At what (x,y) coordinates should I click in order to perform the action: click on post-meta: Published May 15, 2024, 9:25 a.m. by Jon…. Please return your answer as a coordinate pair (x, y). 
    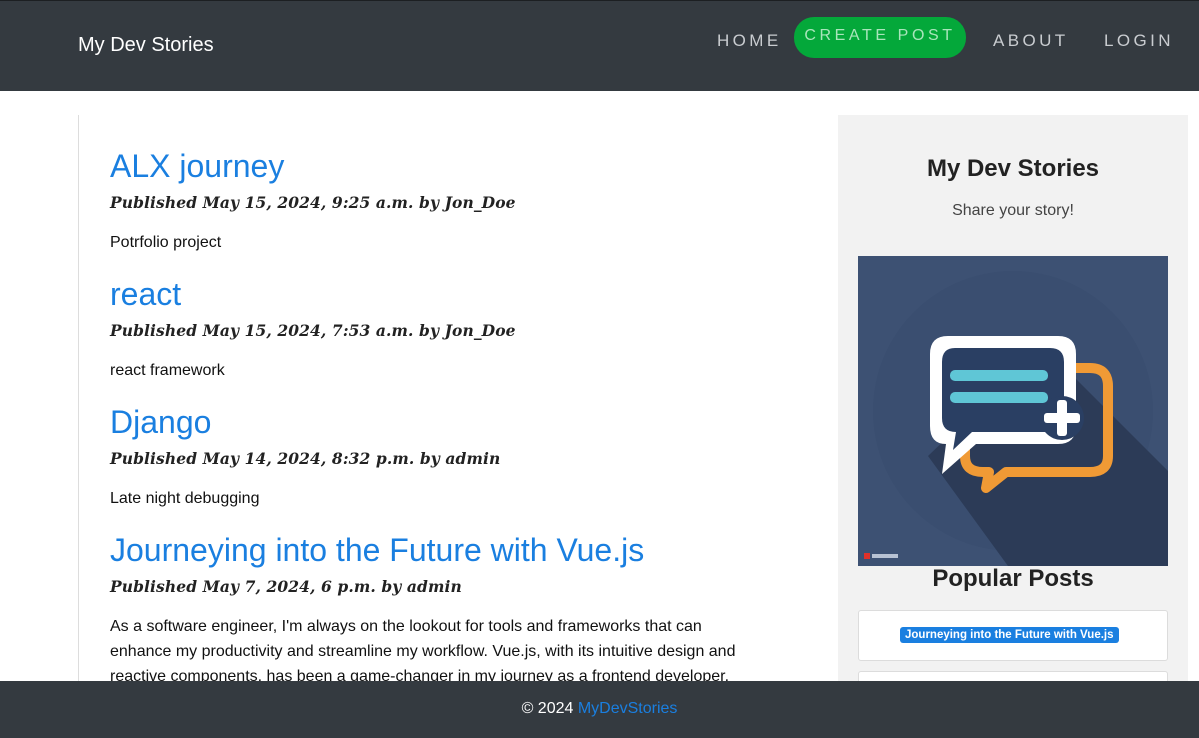
    Looking at the image, I should click on (313, 202).